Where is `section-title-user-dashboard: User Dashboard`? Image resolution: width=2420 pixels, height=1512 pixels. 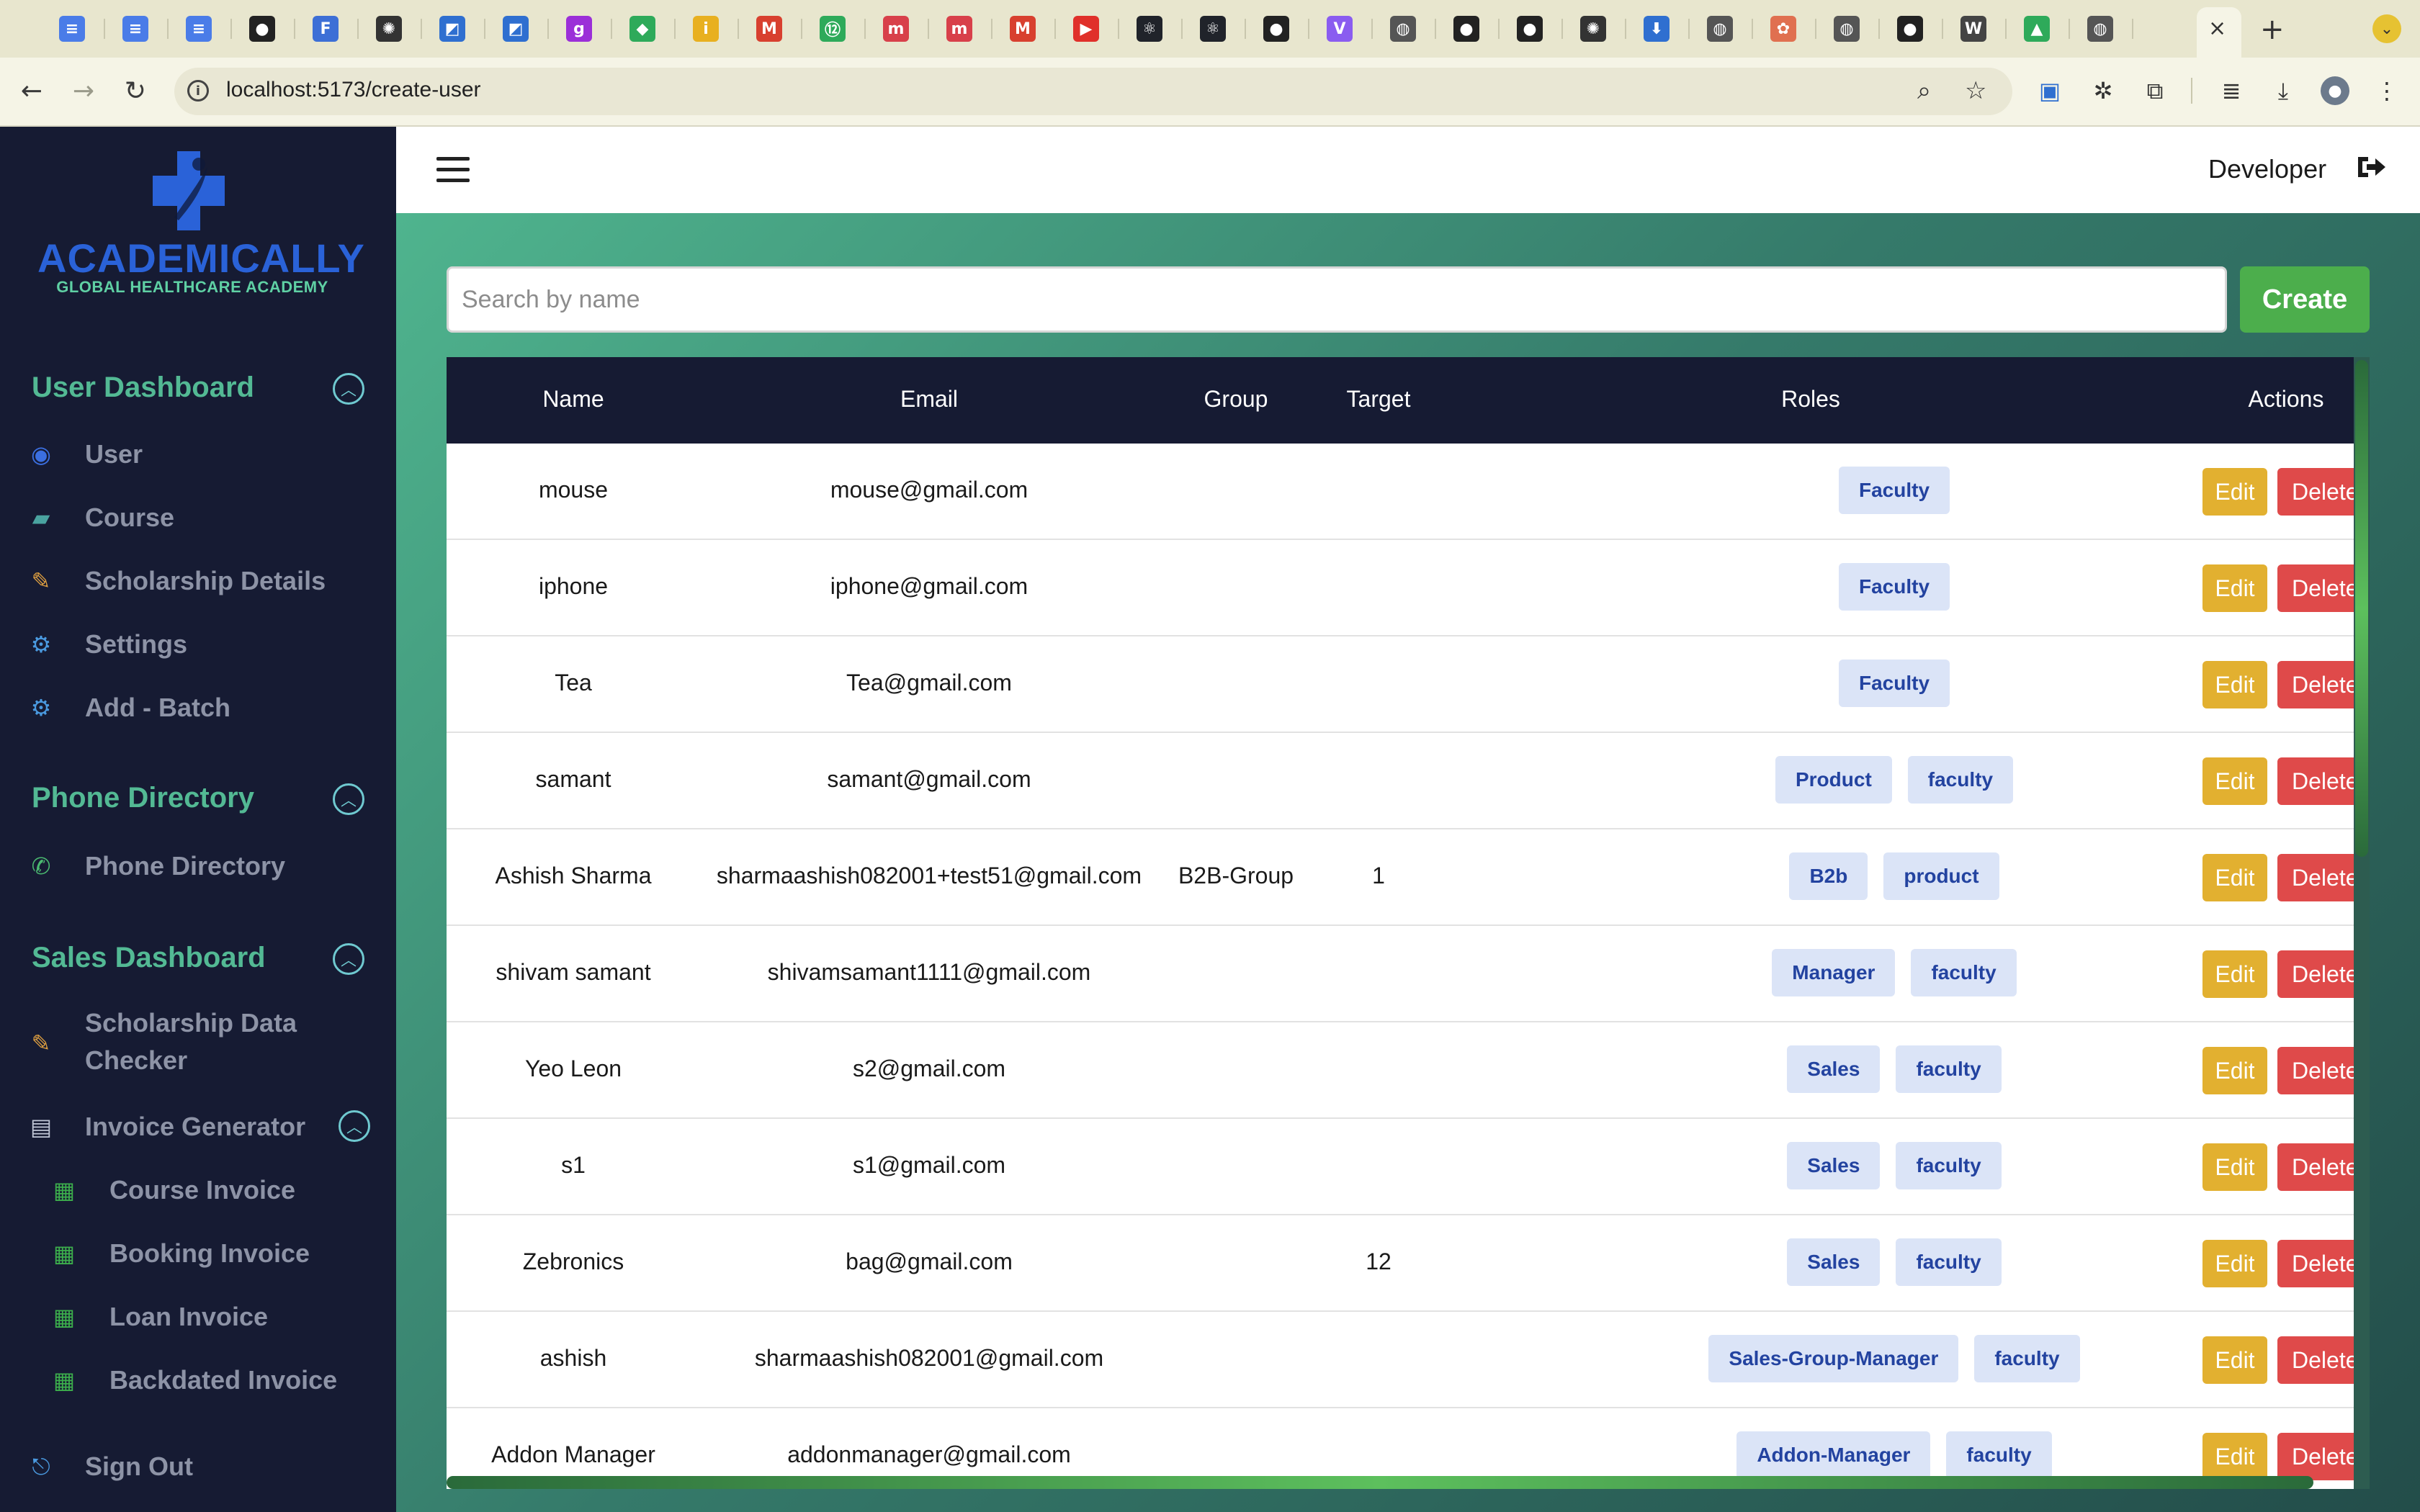 section-title-user-dashboard: User Dashboard is located at coordinates (143, 388).